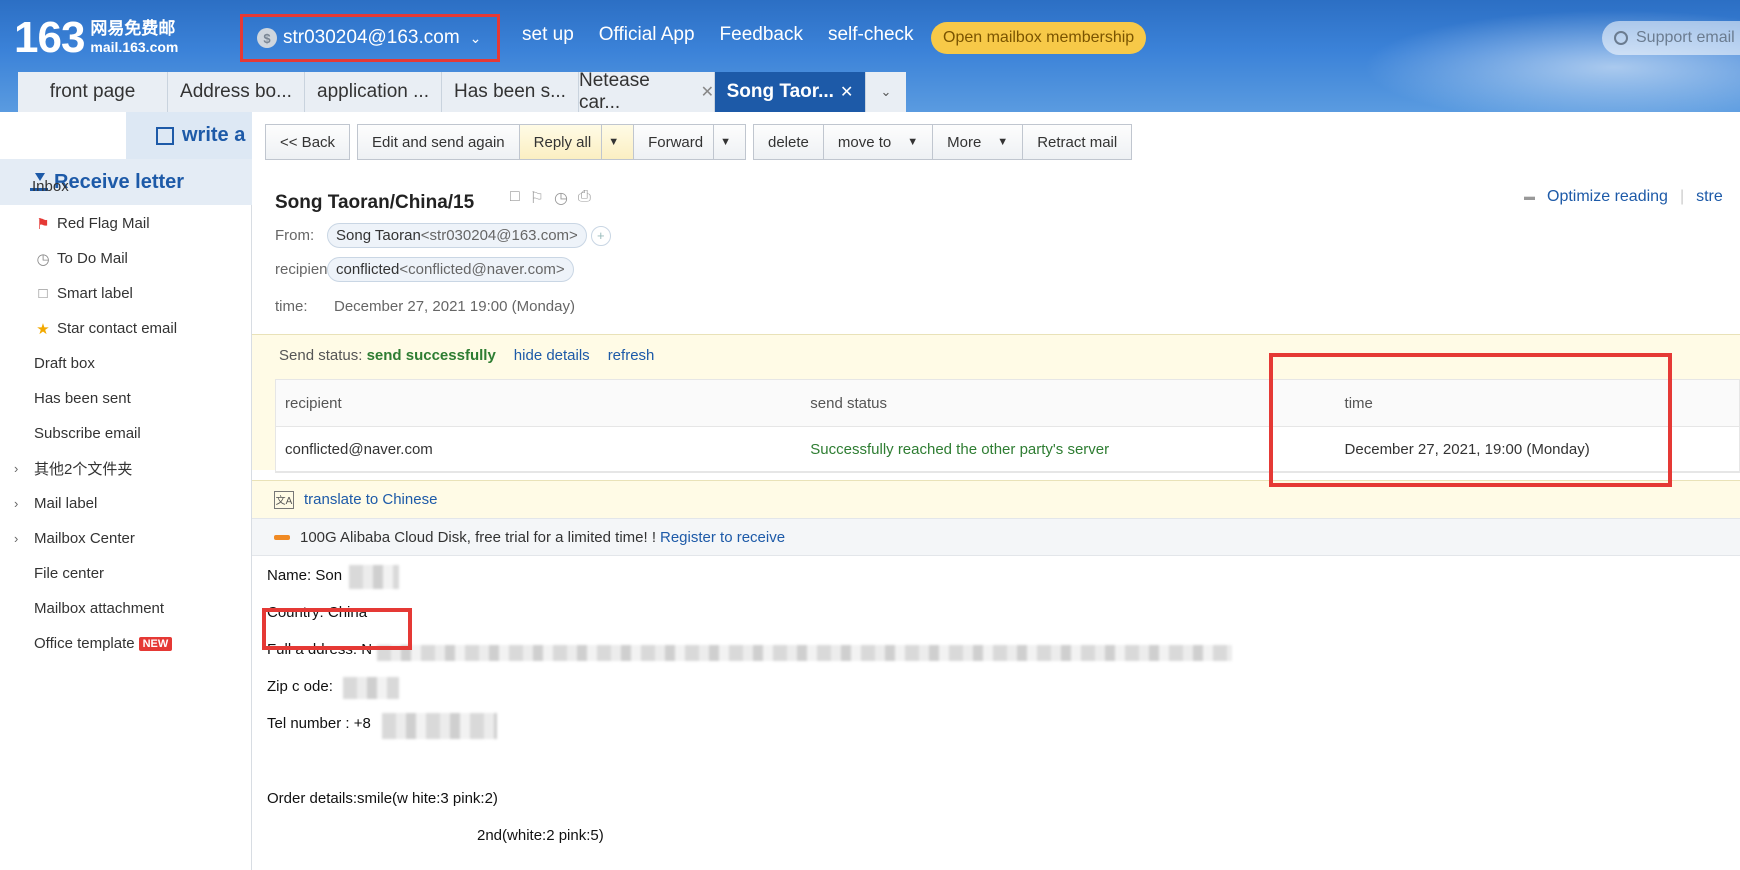 The width and height of the screenshot is (1740, 870). I want to click on reply-all-button: Reply all ▼, so click(576, 142).